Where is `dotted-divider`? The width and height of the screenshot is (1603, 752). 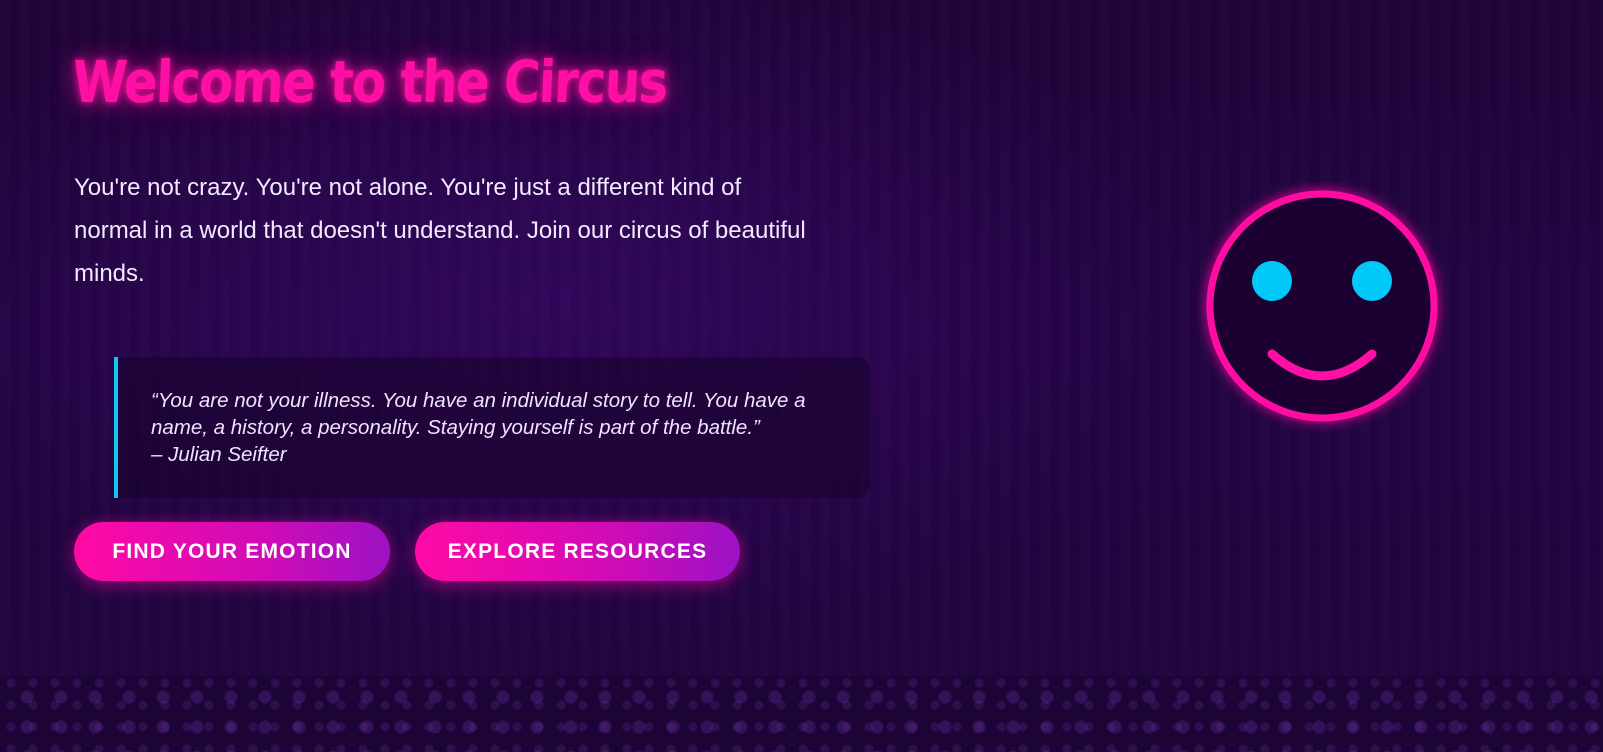 dotted-divider is located at coordinates (801, 714).